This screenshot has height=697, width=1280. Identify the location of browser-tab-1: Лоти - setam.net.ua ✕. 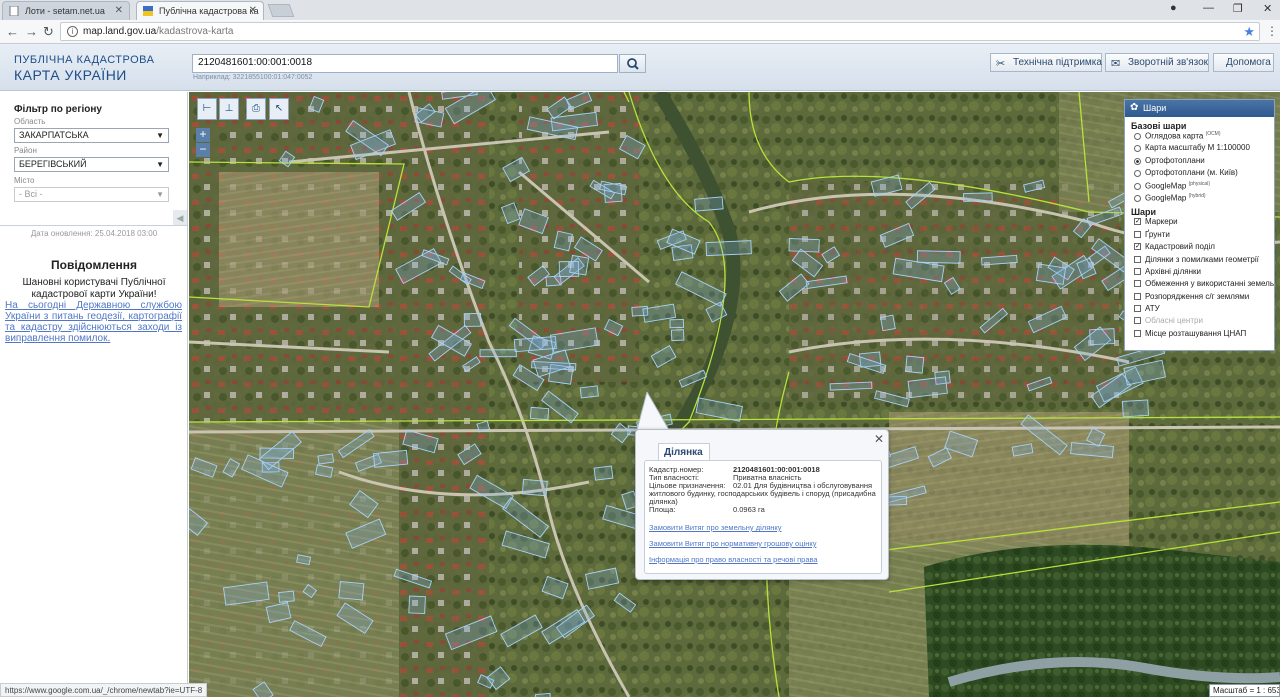
(66, 10).